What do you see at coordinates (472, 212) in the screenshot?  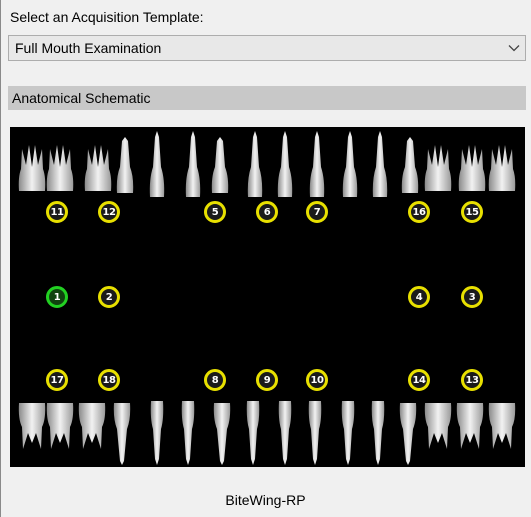 I see `tooth-marker-15: 15` at bounding box center [472, 212].